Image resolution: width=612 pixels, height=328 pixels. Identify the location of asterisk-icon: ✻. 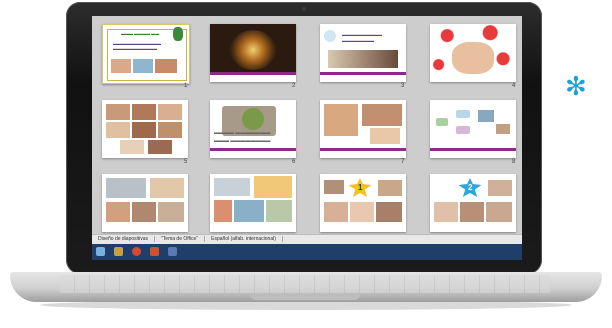
(576, 87).